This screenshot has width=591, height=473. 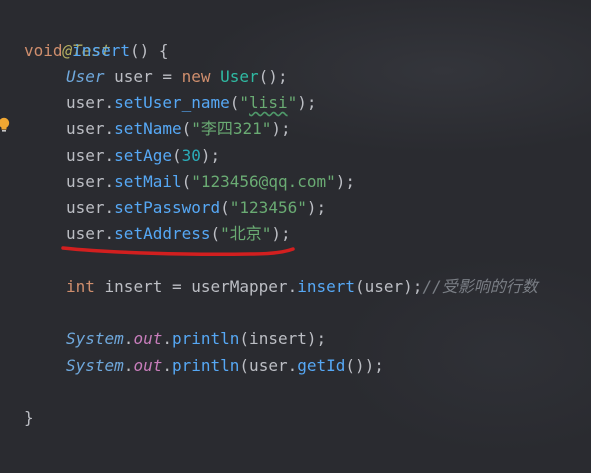 I want to click on closing-brace: }, so click(x=29, y=417).